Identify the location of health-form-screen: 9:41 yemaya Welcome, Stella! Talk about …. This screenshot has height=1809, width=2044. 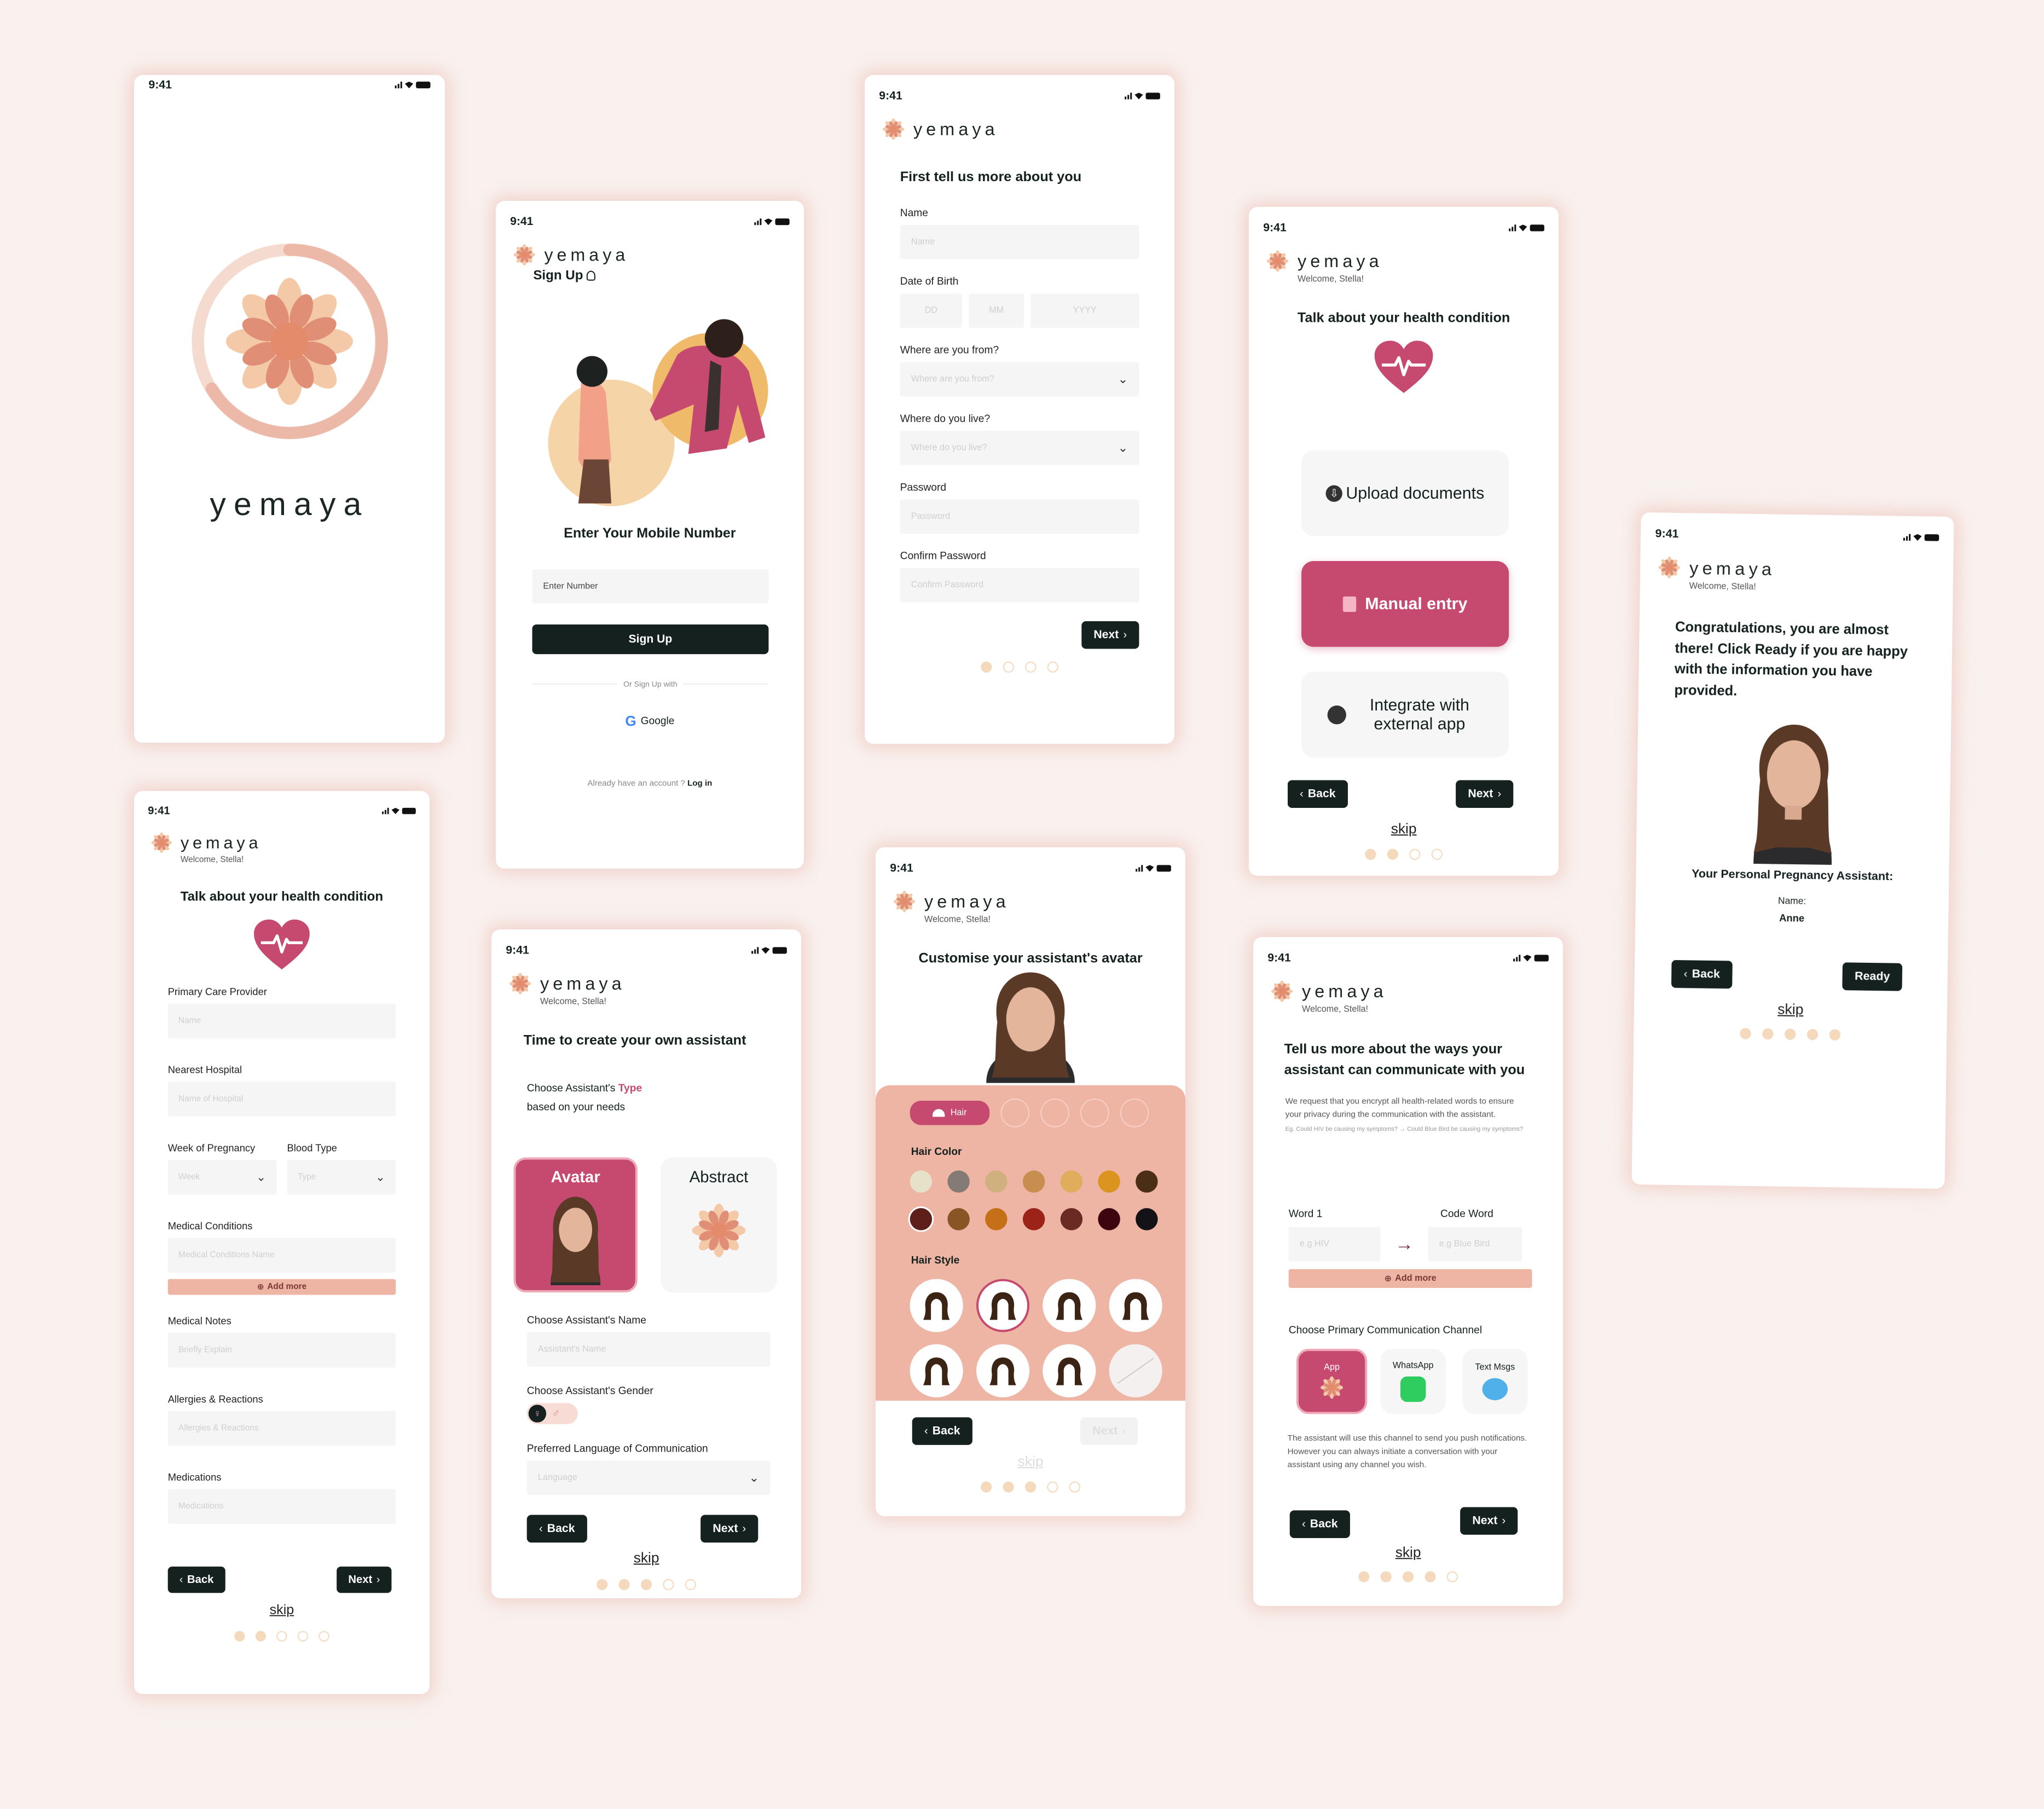
(282, 1242).